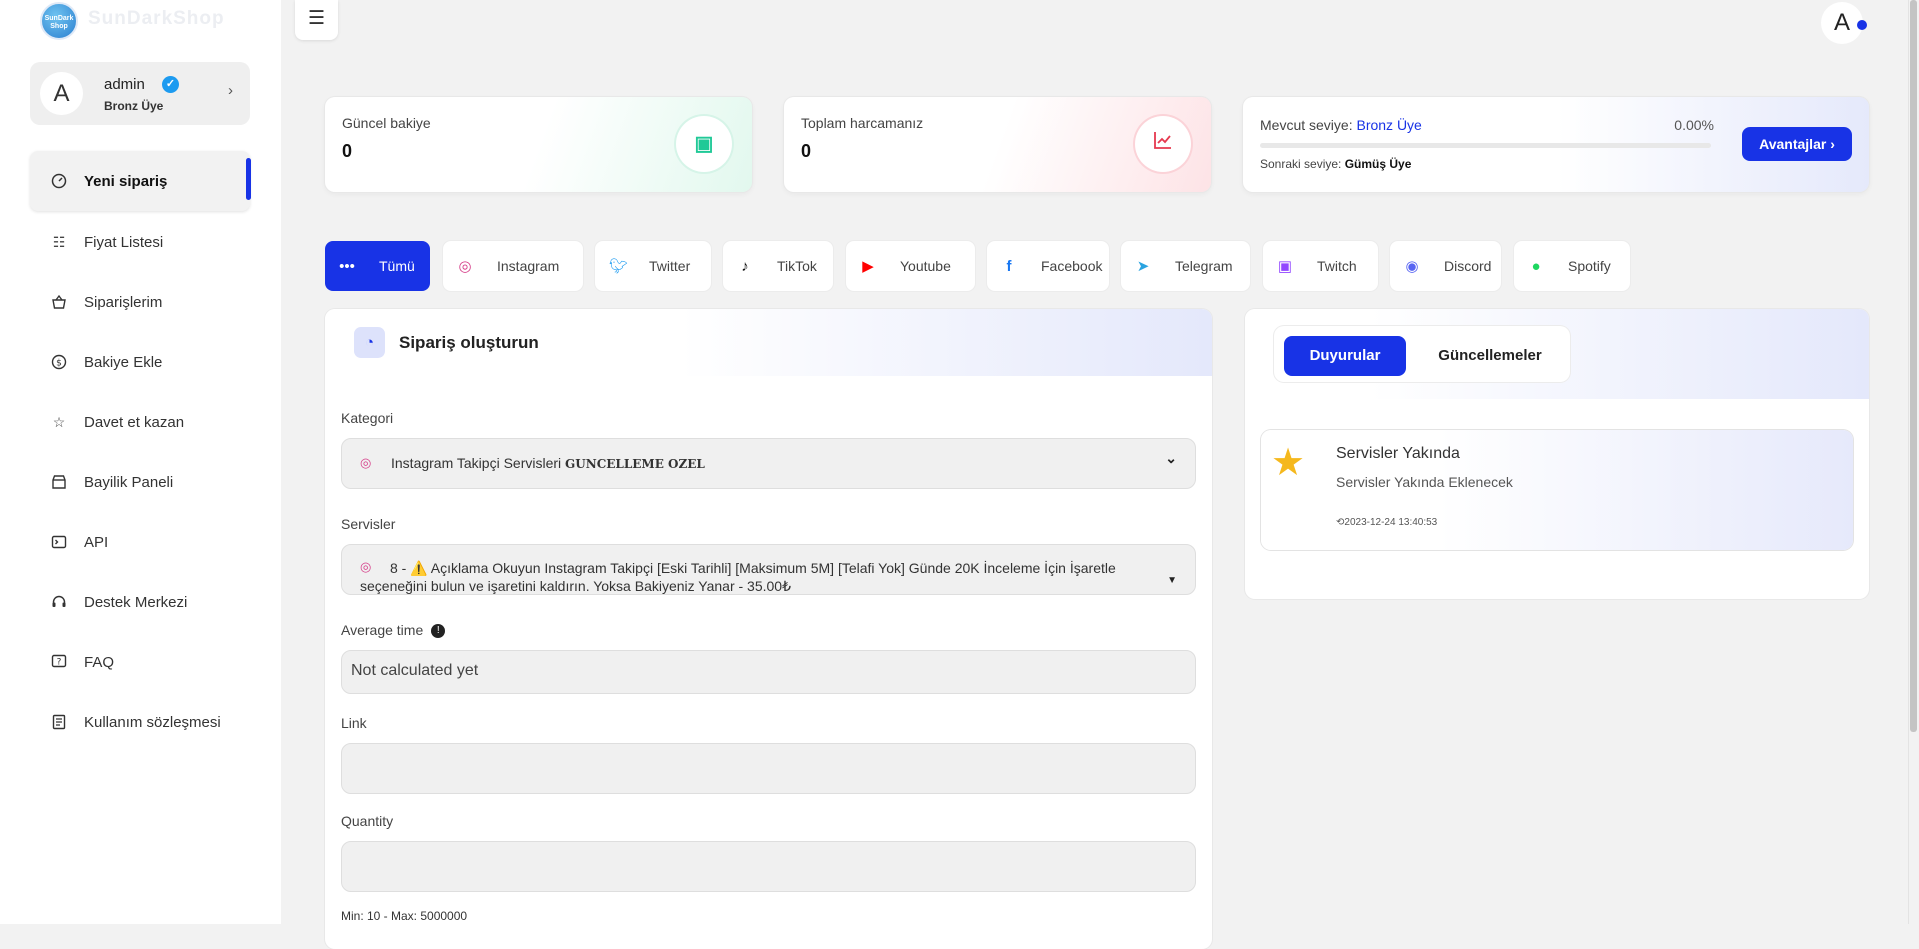 This screenshot has width=1919, height=949. I want to click on coin-icon: $, so click(59, 362).